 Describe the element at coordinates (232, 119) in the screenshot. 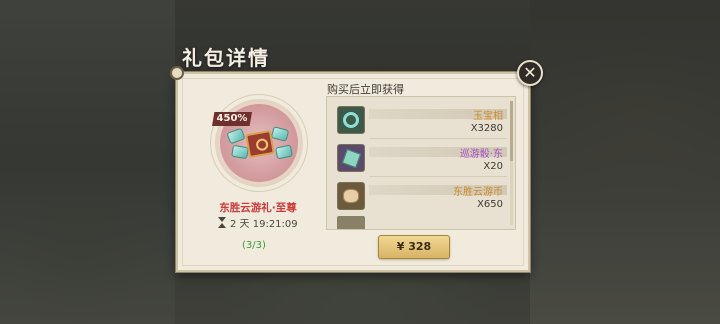

I see `value-percent-badge: 450%` at that location.